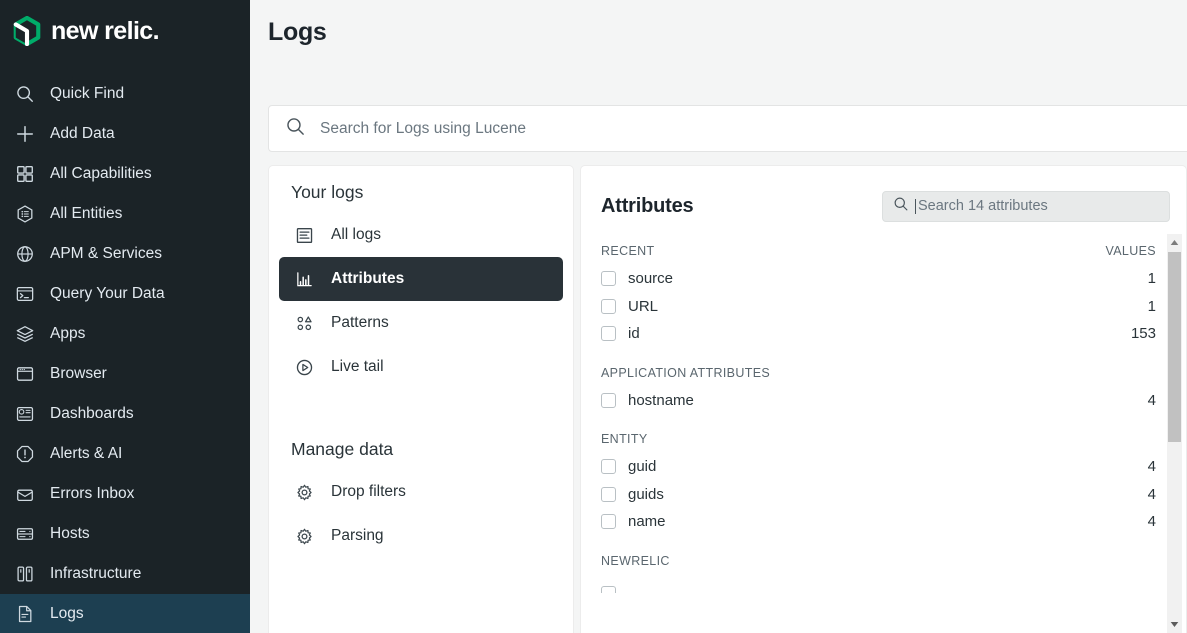 The height and width of the screenshot is (633, 1187). Describe the element at coordinates (25, 214) in the screenshot. I see `hexagon-list-icon` at that location.